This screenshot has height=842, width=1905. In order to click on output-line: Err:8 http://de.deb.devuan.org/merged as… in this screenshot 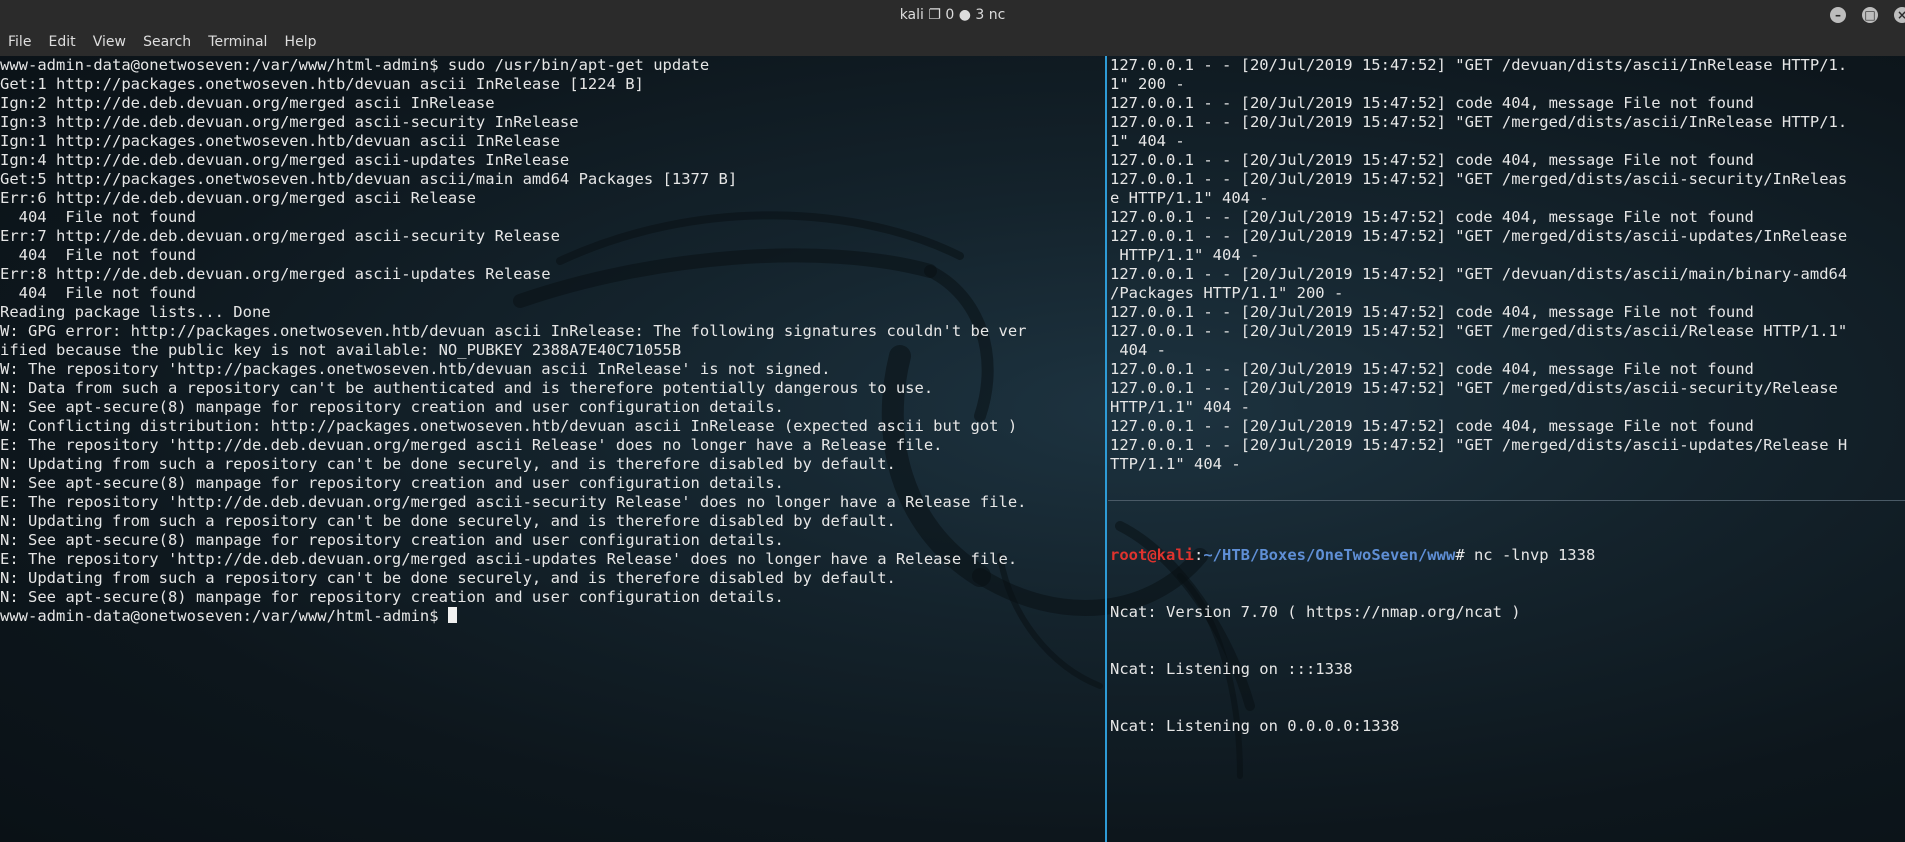, I will do `click(275, 274)`.